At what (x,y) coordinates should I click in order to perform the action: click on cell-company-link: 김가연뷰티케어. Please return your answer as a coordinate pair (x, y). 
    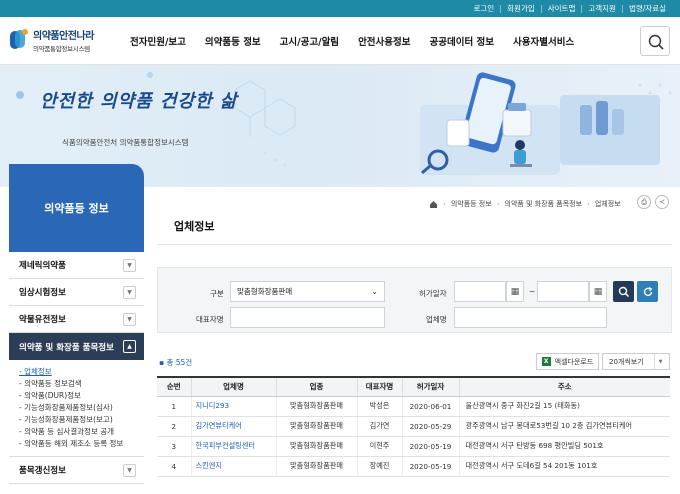
    Looking at the image, I should click on (233, 426).